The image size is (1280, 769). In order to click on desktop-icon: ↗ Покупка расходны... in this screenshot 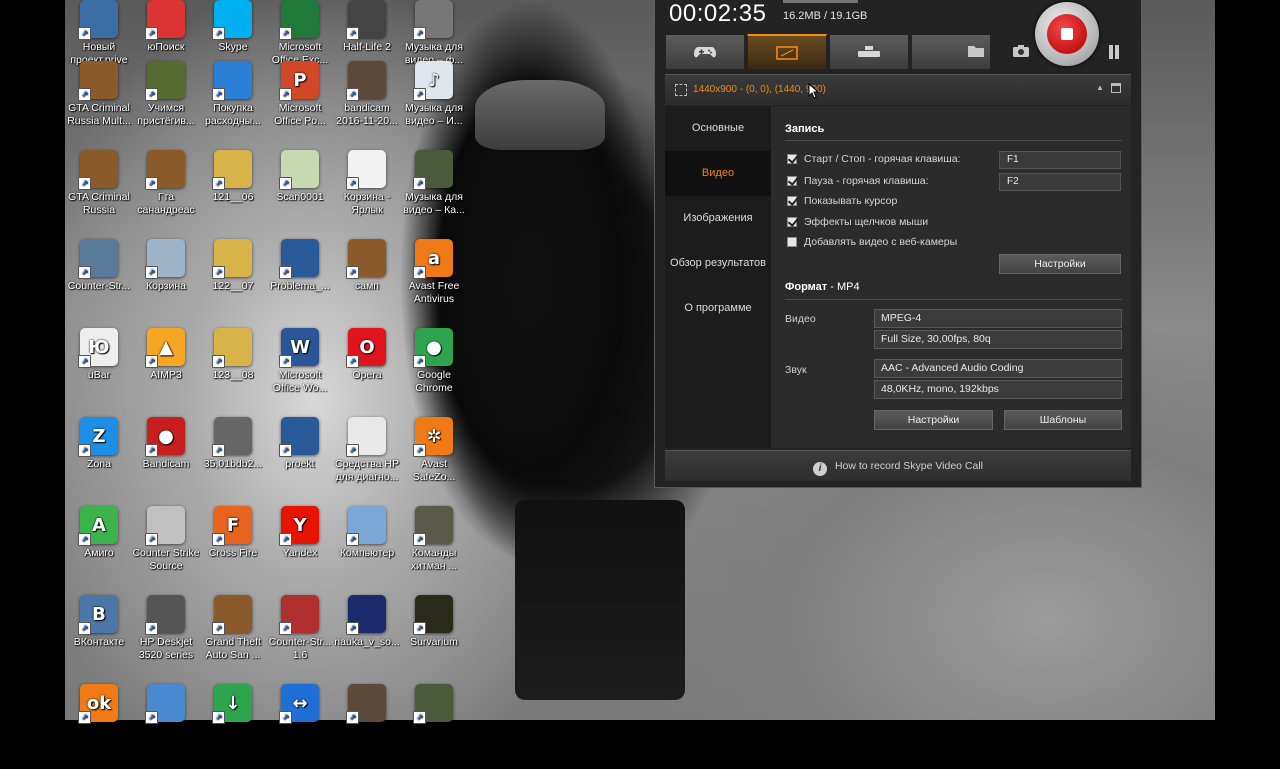, I will do `click(233, 101)`.